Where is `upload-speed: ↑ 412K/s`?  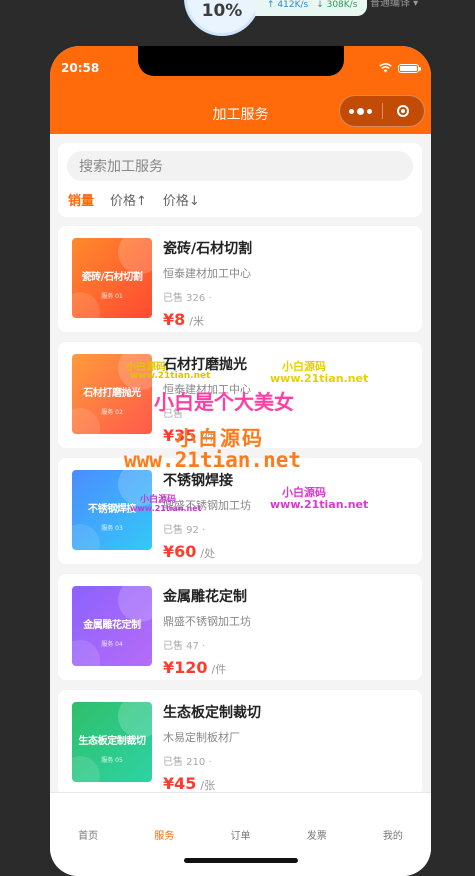 upload-speed: ↑ 412K/s is located at coordinates (288, 5).